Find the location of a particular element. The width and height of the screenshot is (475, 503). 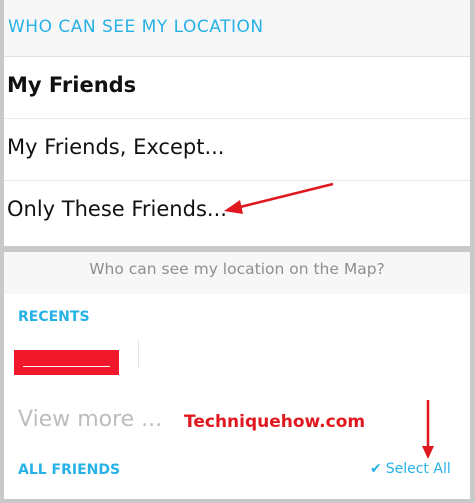

select-all-label: Select All is located at coordinates (418, 469).